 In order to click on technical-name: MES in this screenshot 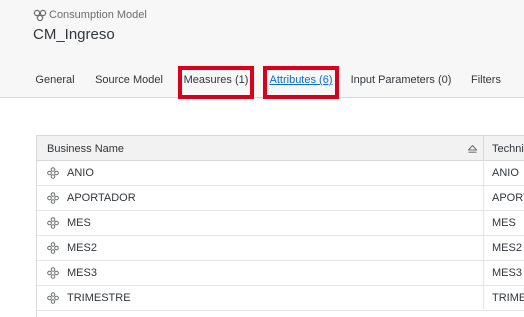, I will do `click(504, 223)`.